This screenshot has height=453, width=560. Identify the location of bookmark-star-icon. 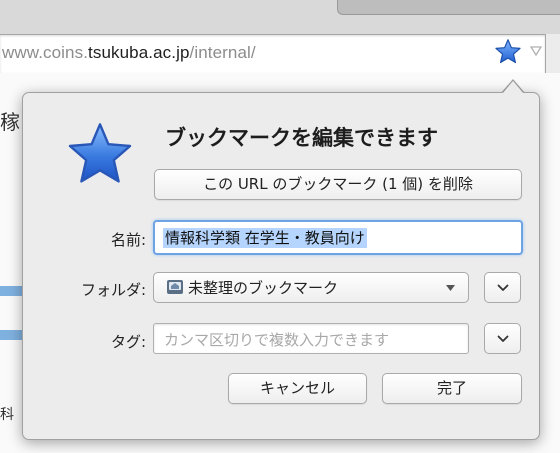
(508, 52).